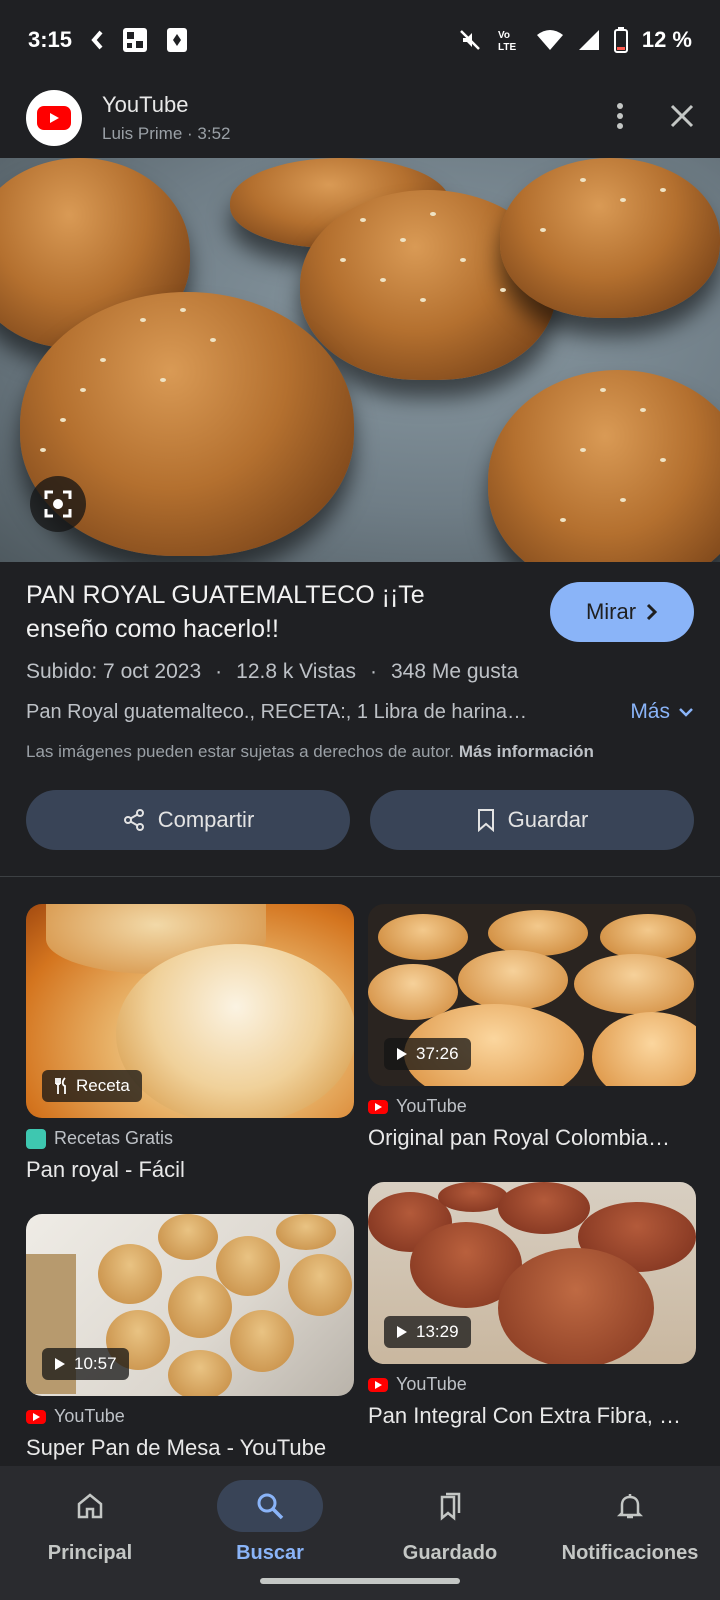 This screenshot has width=720, height=1600. What do you see at coordinates (611, 611) in the screenshot?
I see `watch-label: Mirar` at bounding box center [611, 611].